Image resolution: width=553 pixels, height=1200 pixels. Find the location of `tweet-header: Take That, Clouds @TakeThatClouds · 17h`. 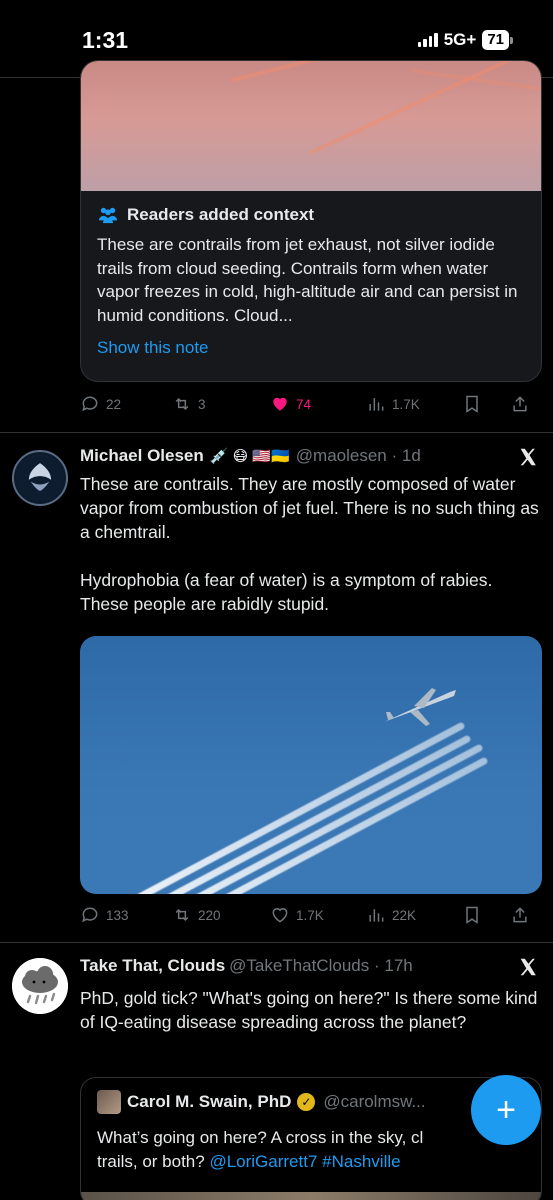

tweet-header: Take That, Clouds @TakeThatClouds · 17h is located at coordinates (308, 966).